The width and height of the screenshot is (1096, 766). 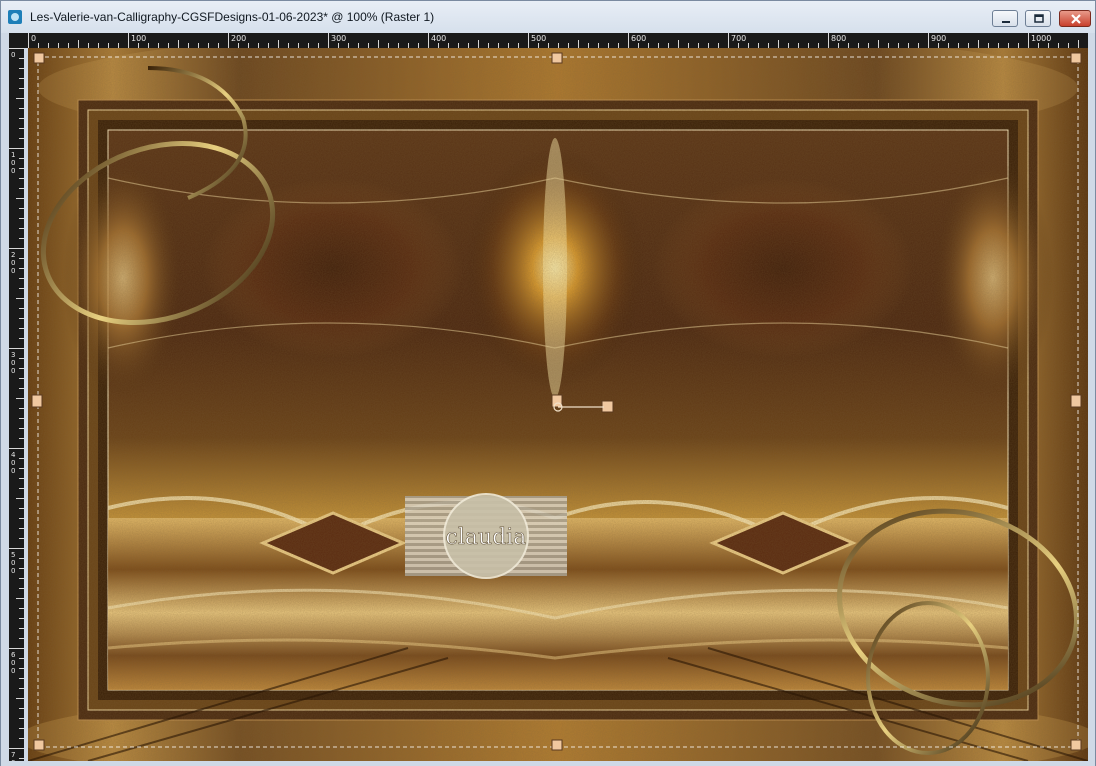 I want to click on vertical-ruler: 0100200300400500600700, so click(x=16, y=404).